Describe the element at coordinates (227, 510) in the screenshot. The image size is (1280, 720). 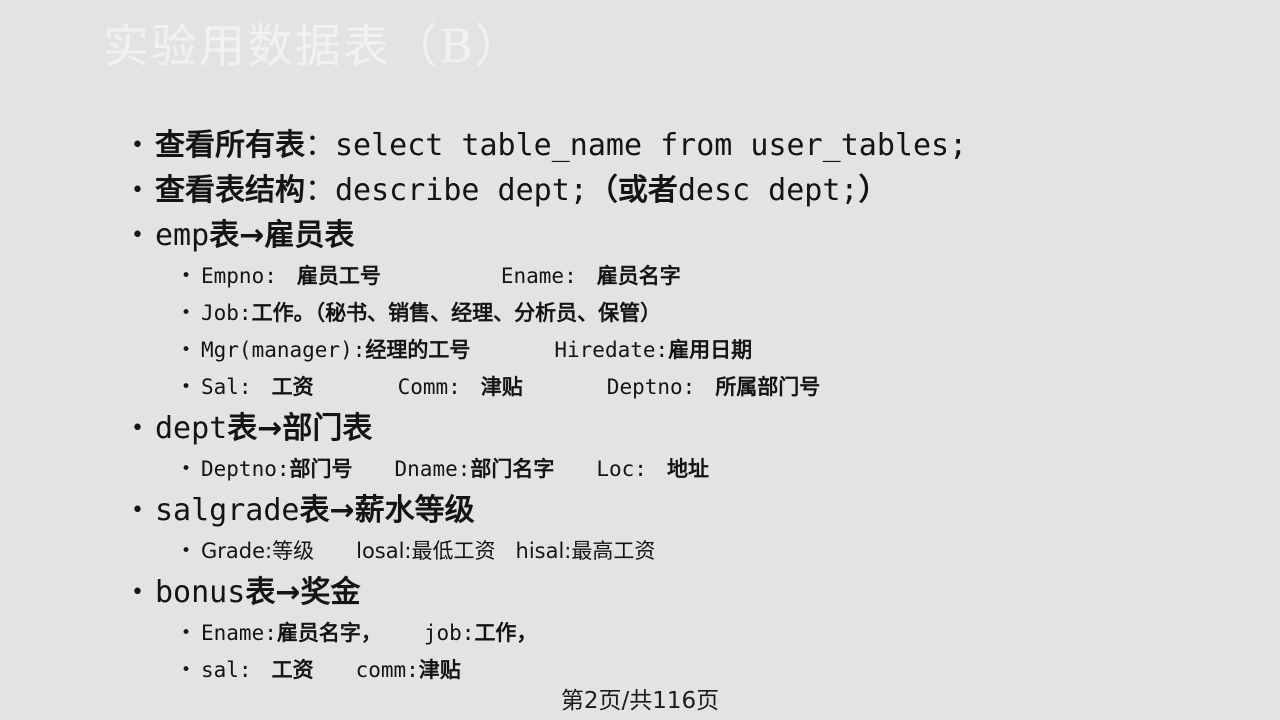
I see `salgrade-table-name: salgrade` at that location.